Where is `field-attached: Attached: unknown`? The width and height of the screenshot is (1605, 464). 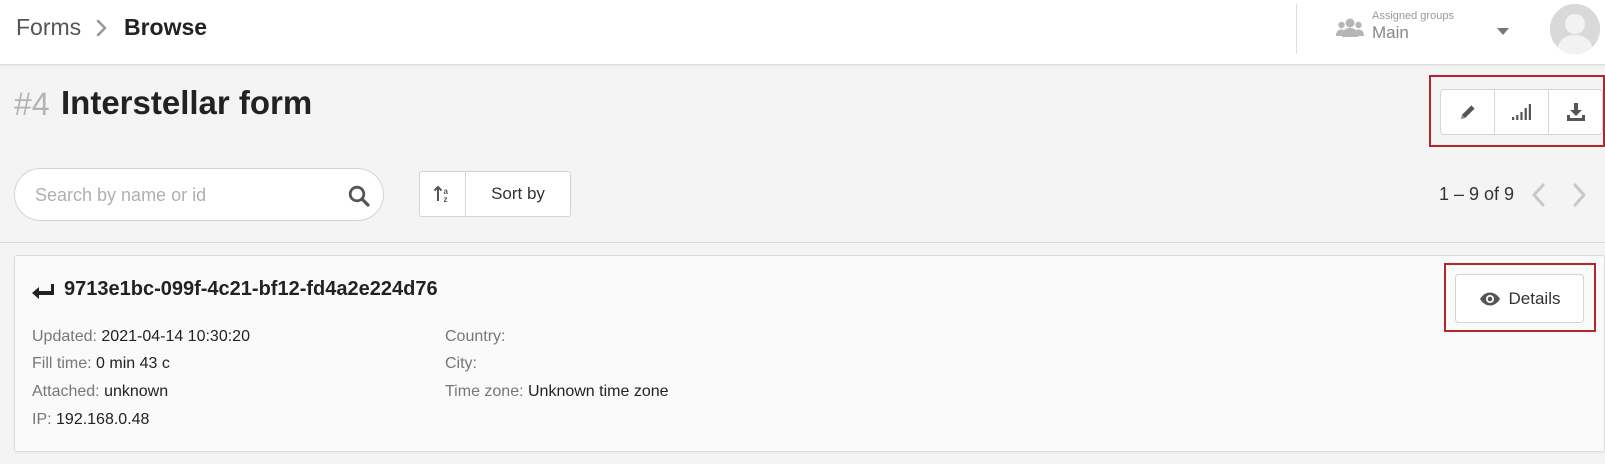
field-attached: Attached: unknown is located at coordinates (100, 392).